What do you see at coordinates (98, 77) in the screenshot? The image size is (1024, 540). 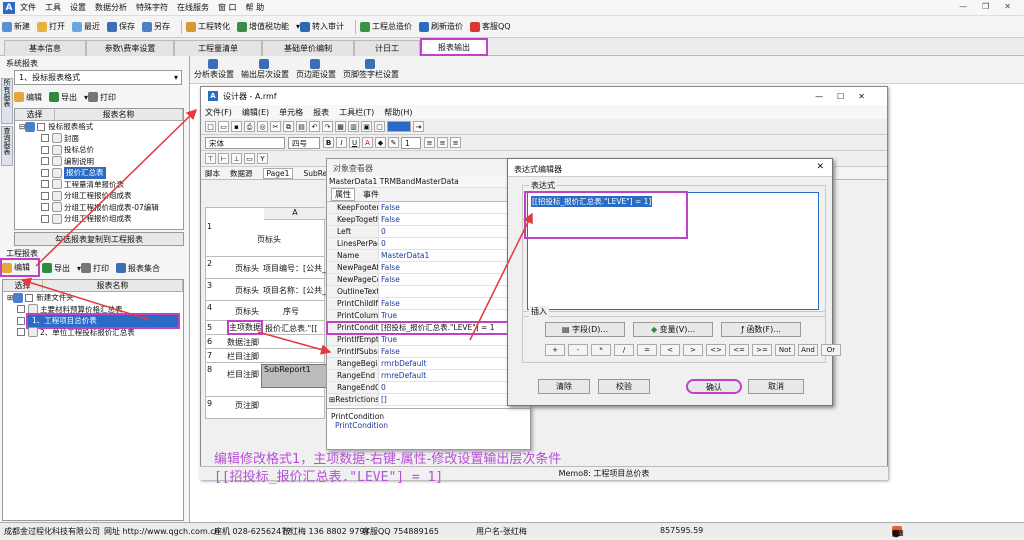 I see `report-format-combo: 1、投标报表格式 ▾` at bounding box center [98, 77].